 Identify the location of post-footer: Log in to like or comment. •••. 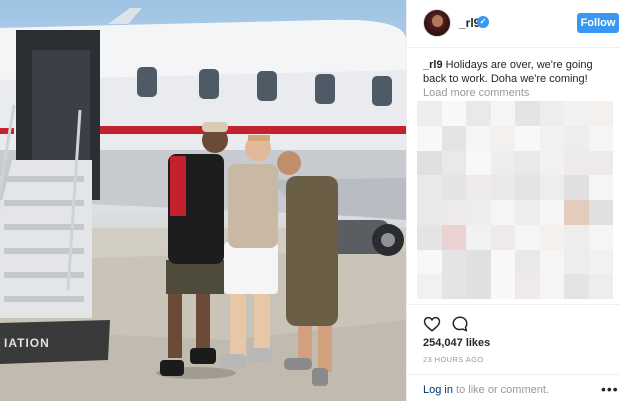
(513, 387).